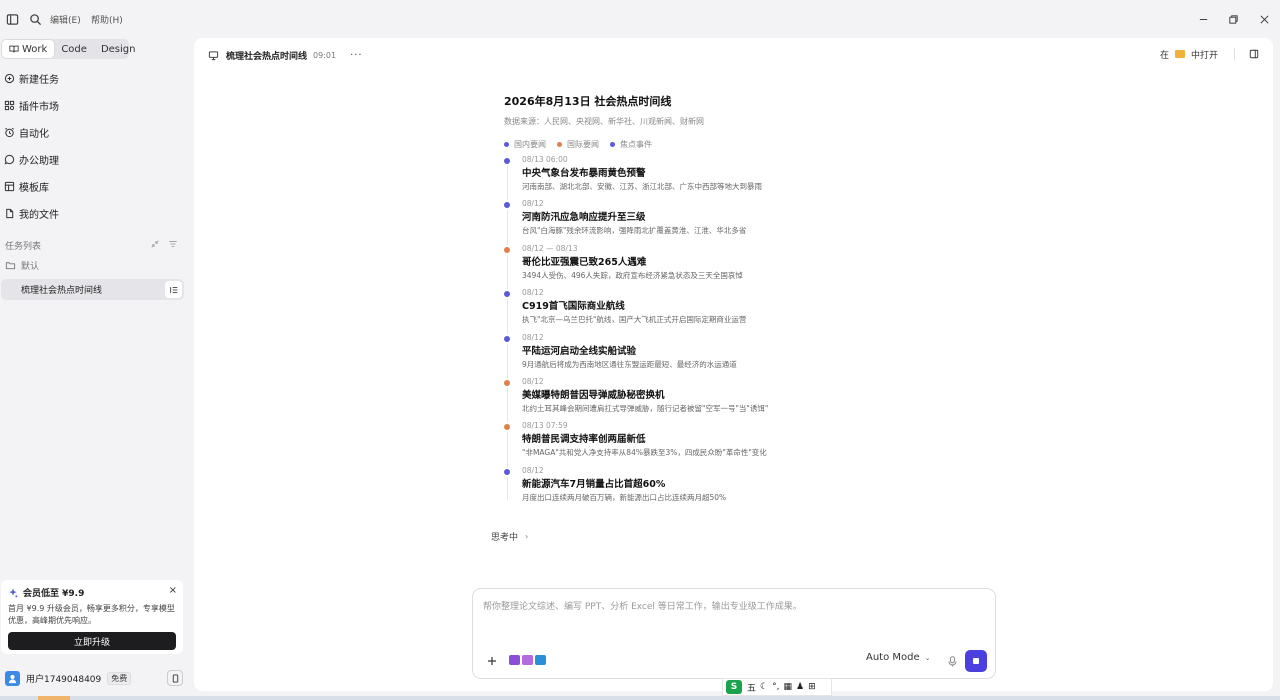 This screenshot has width=1280, height=700. What do you see at coordinates (39, 107) in the screenshot?
I see `sidebar-item-label: 插件市场` at bounding box center [39, 107].